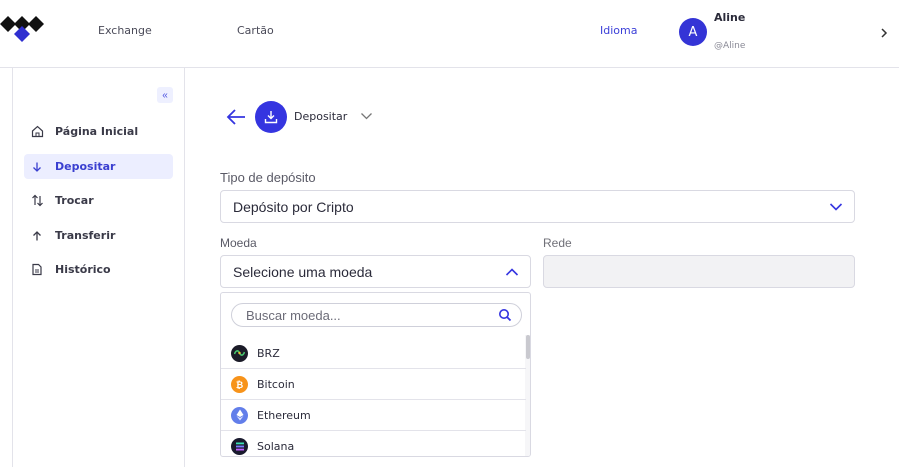  Describe the element at coordinates (37, 201) in the screenshot. I see `swap-icon` at that location.